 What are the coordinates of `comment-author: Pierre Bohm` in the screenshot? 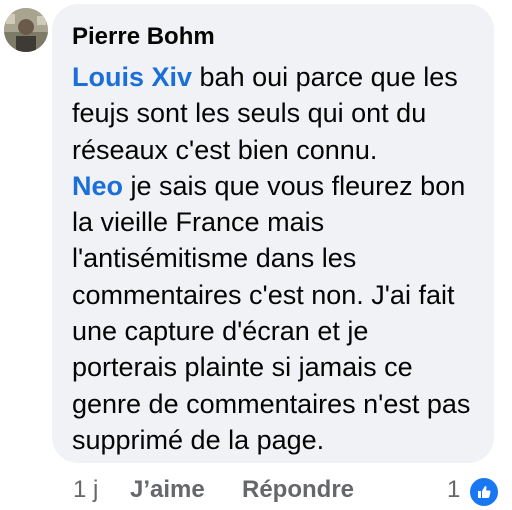 It's located at (274, 37).